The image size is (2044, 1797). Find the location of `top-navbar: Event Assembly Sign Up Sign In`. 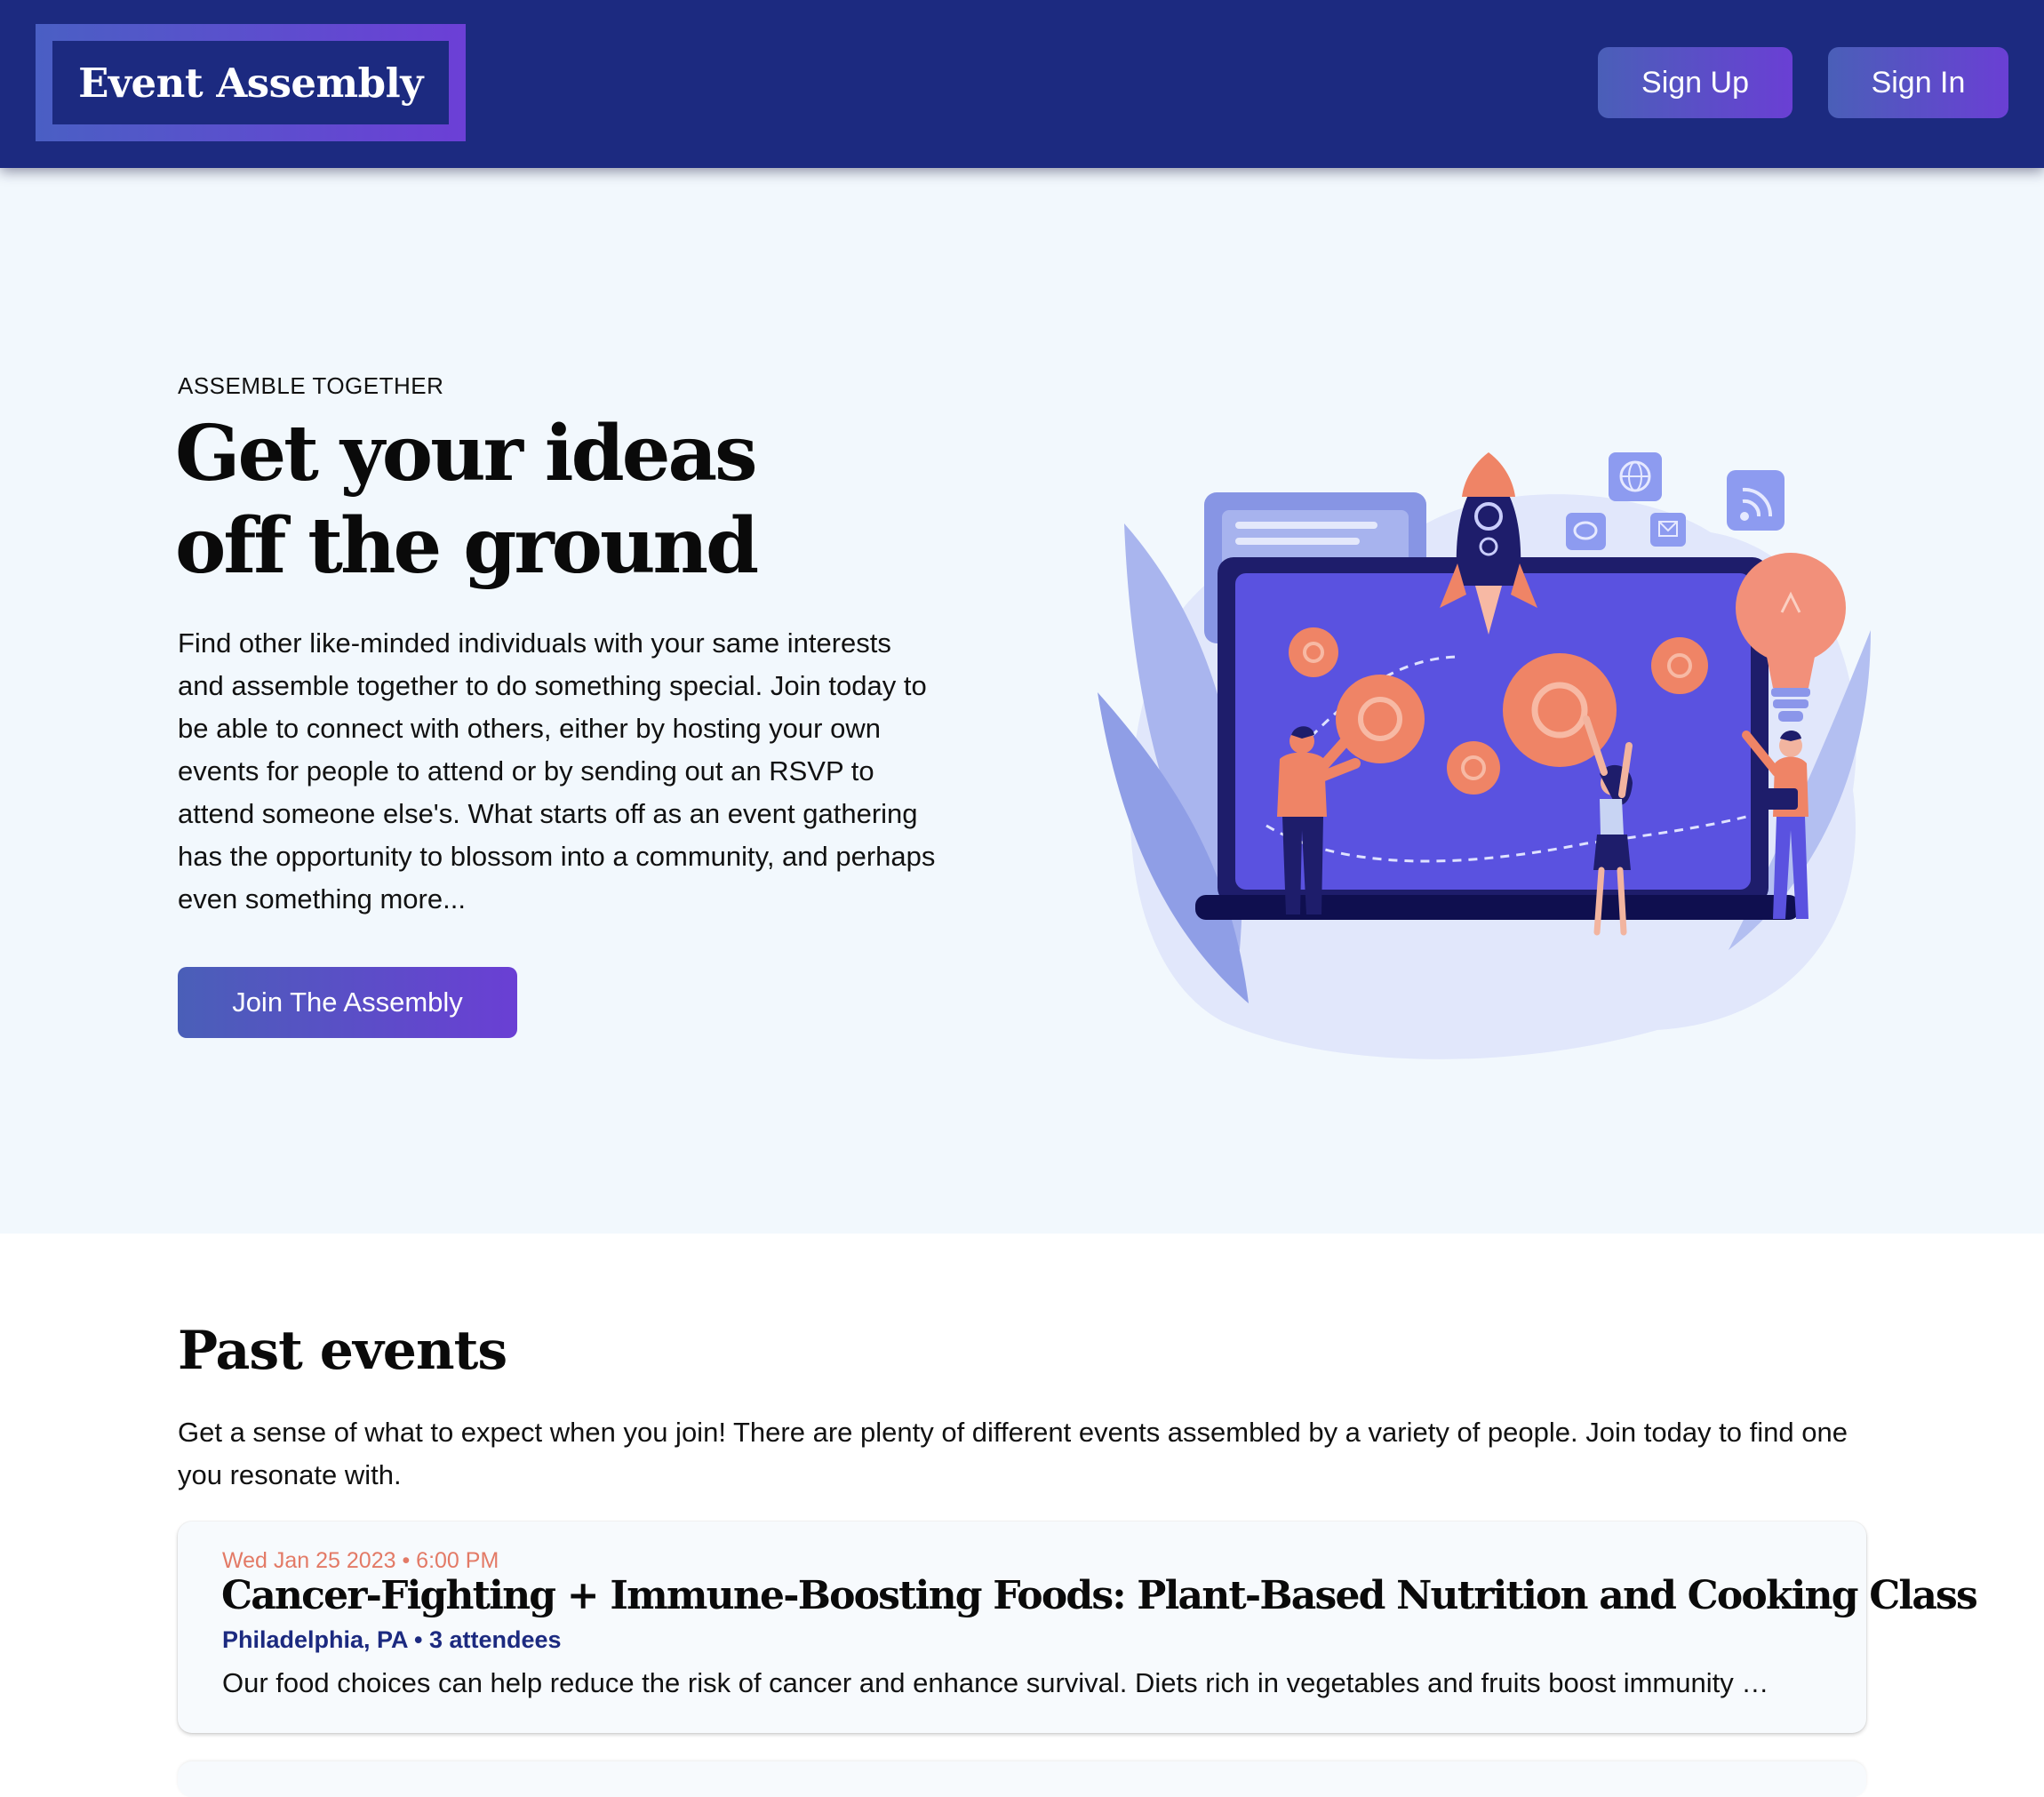

top-navbar: Event Assembly Sign Up Sign In is located at coordinates (1022, 84).